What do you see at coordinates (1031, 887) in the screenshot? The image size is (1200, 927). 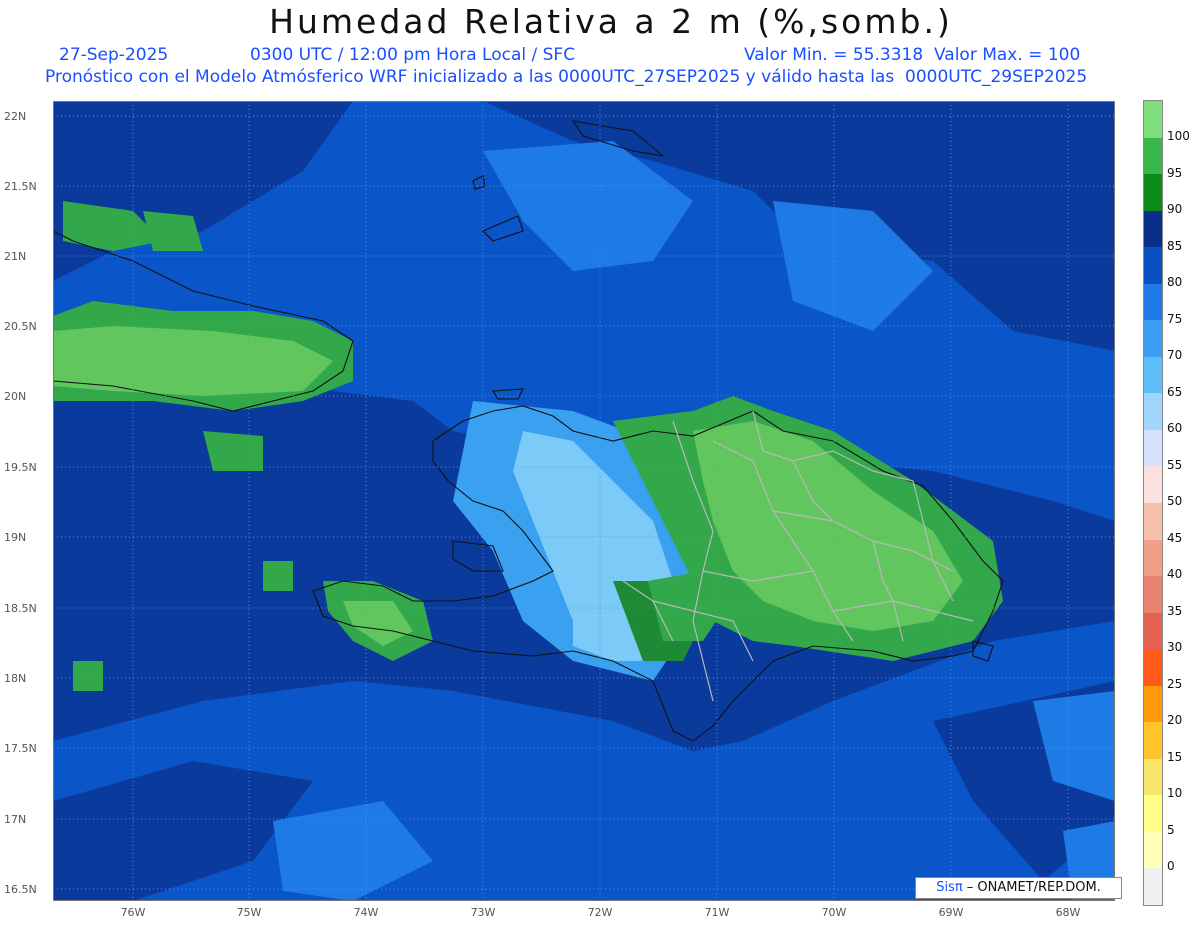 I see `credit-text: – ONAMET/REP.DOM.` at bounding box center [1031, 887].